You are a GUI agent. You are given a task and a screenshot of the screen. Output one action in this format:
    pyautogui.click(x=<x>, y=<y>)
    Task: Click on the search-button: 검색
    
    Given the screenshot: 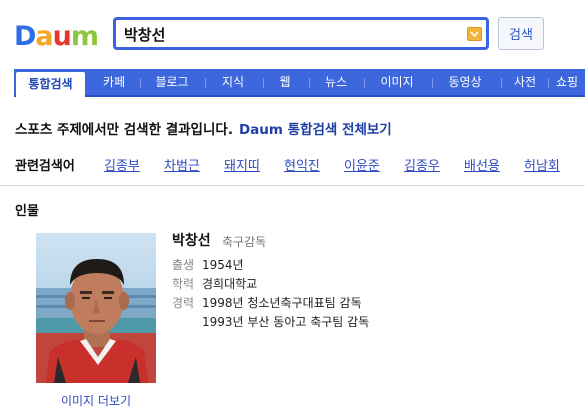 What is the action you would take?
    pyautogui.click(x=521, y=33)
    